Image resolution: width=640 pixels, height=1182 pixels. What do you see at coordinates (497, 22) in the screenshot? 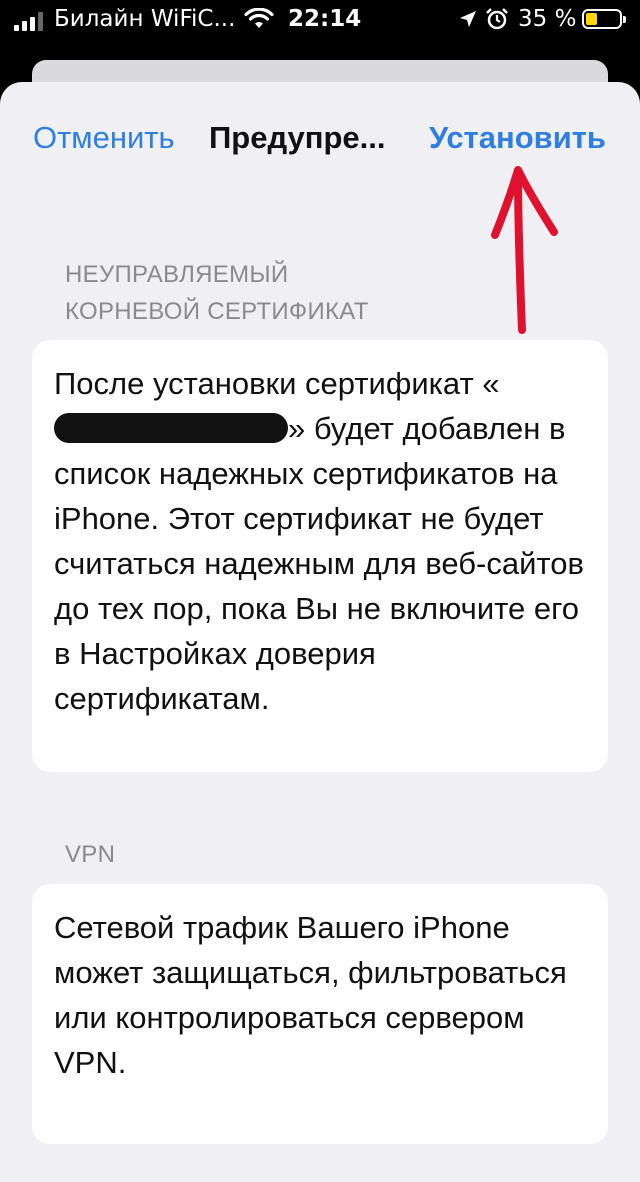
I see `alarm-icon` at bounding box center [497, 22].